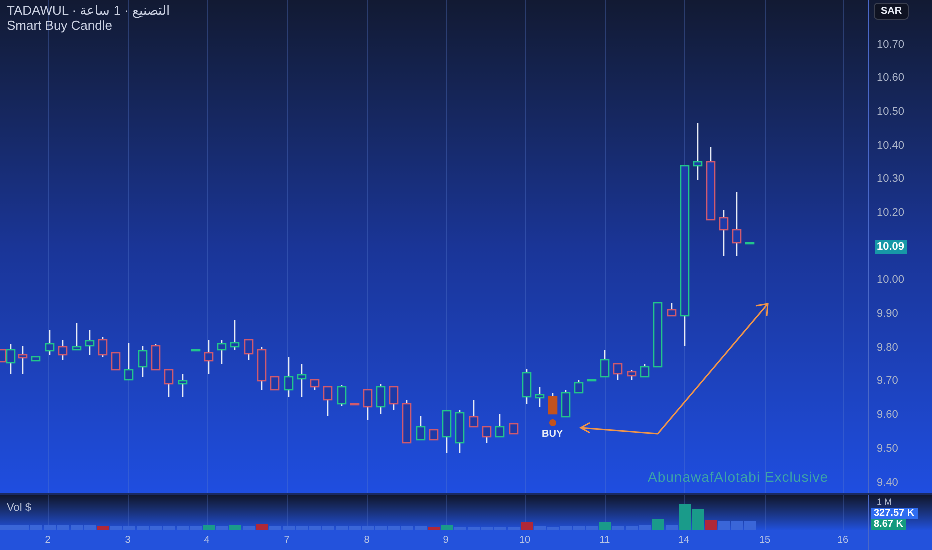  What do you see at coordinates (891, 280) in the screenshot?
I see `price-axis-label: 10.00` at bounding box center [891, 280].